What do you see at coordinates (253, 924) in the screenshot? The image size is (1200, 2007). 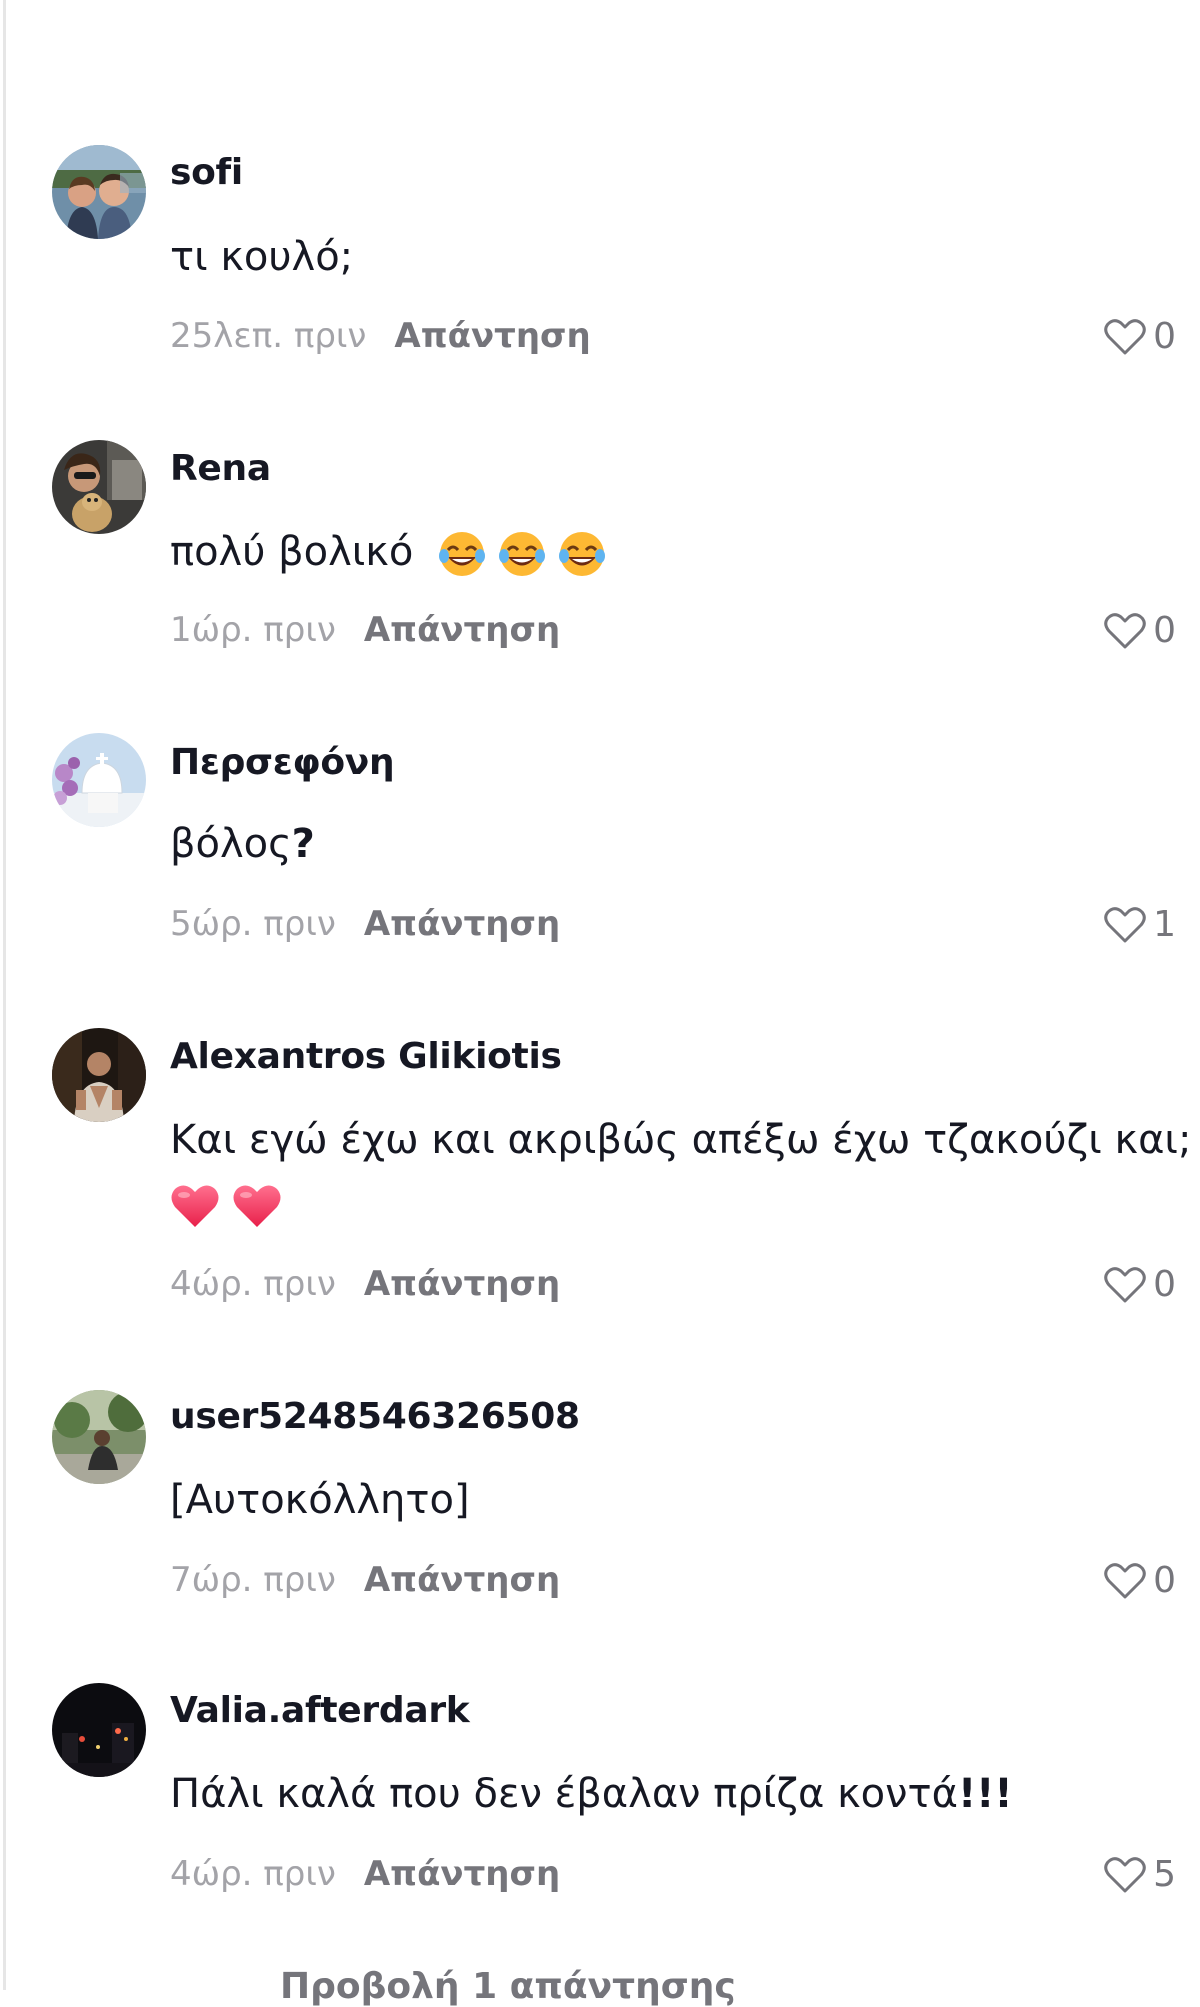 I see `comment-timestamp: 5ώρ. πριν` at bounding box center [253, 924].